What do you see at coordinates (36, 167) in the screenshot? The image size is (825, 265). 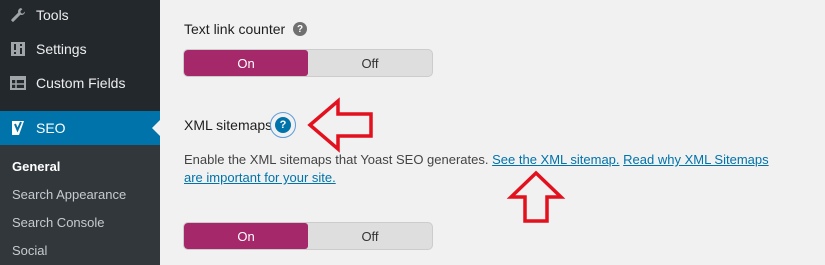 I see `submenu-item-general: General` at bounding box center [36, 167].